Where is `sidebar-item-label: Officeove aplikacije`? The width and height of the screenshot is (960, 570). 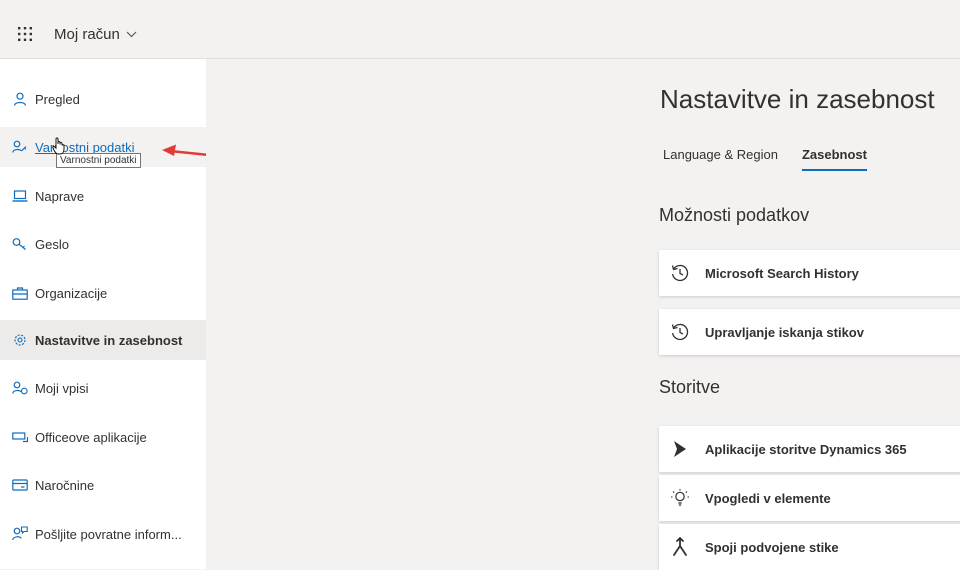 sidebar-item-label: Officeove aplikacije is located at coordinates (91, 437).